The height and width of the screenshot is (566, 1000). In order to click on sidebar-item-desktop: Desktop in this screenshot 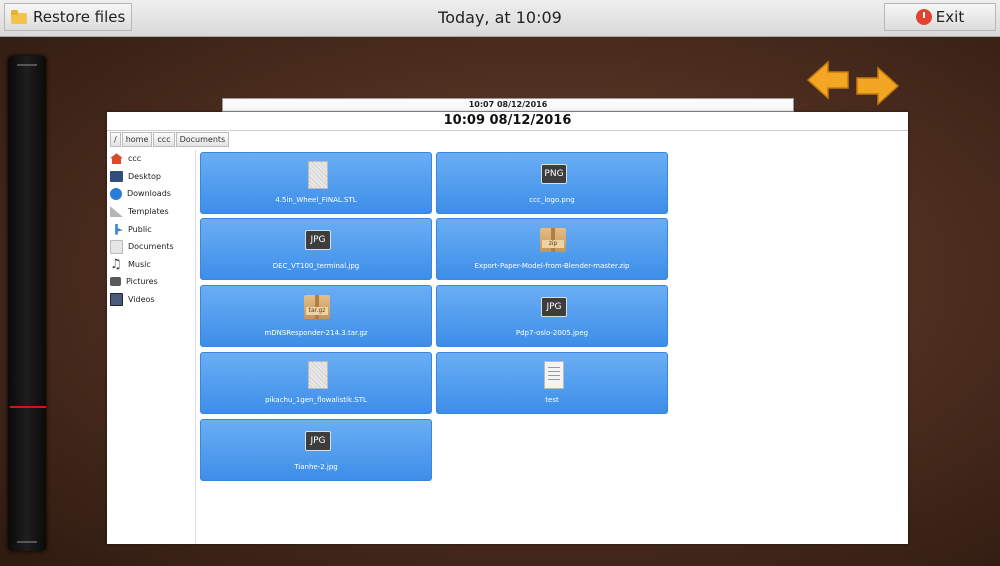, I will do `click(151, 177)`.